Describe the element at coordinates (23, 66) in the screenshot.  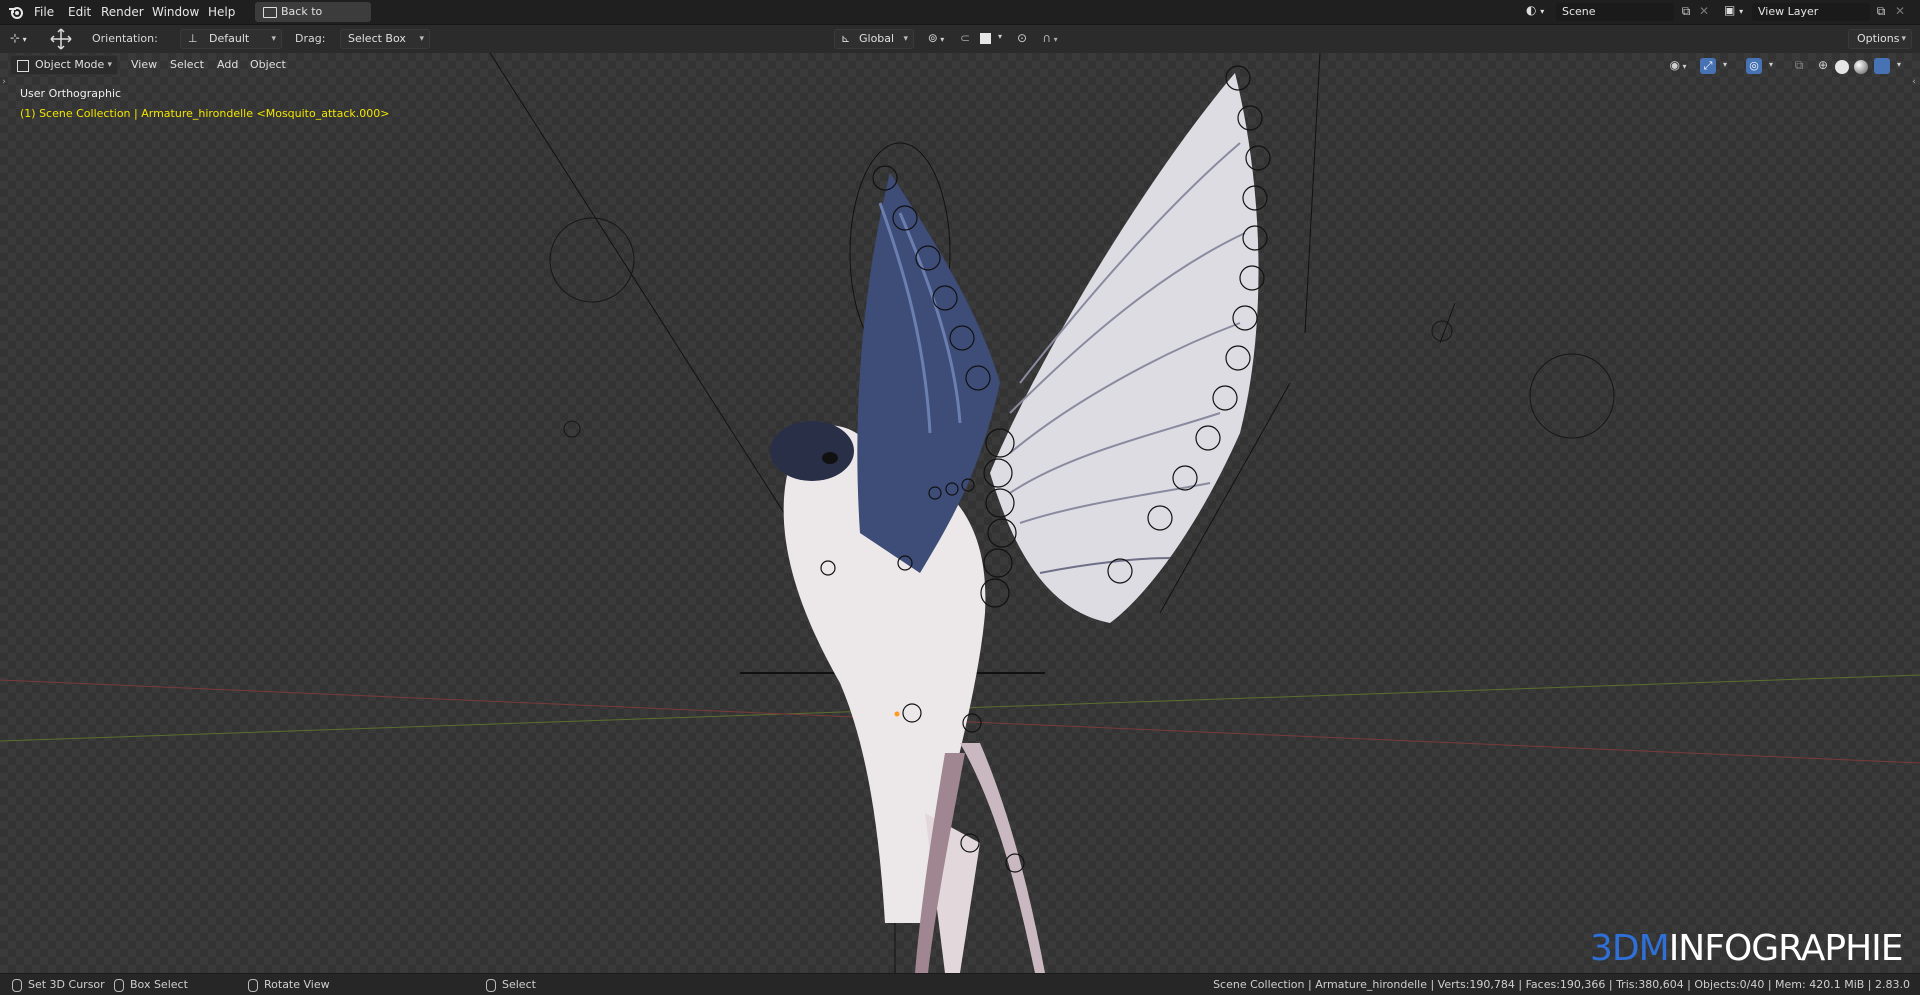
I see `object-mode-icon` at that location.